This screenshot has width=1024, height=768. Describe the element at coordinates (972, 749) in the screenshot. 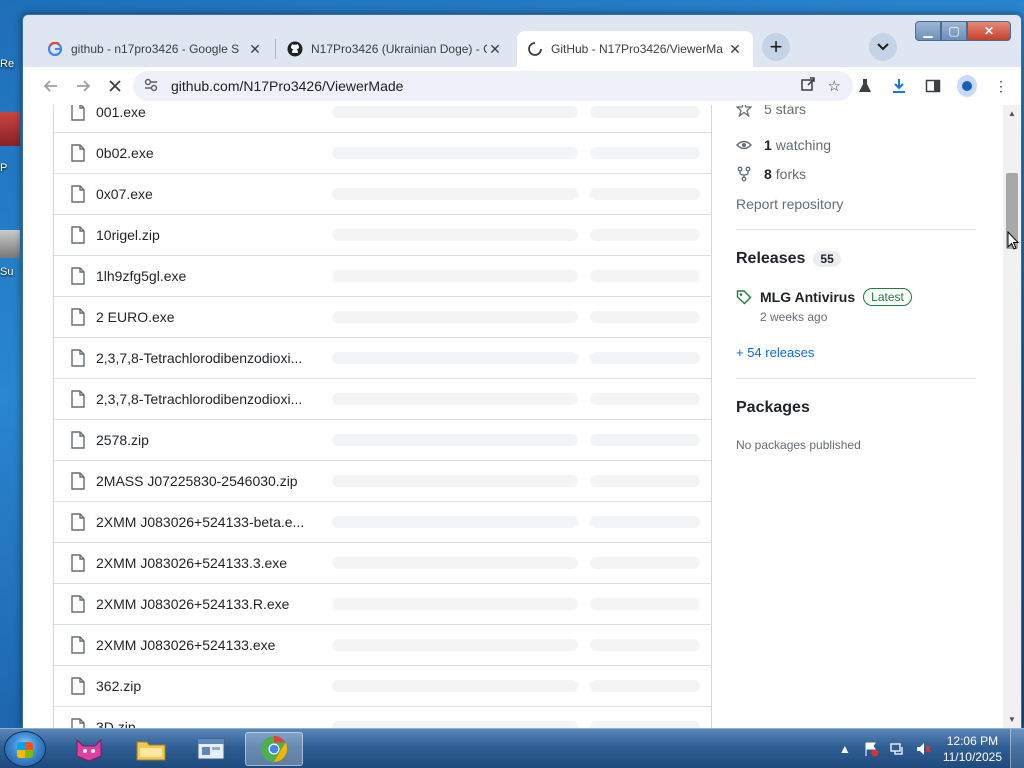

I see `clock: 12:06 PM 11/10/2025` at that location.